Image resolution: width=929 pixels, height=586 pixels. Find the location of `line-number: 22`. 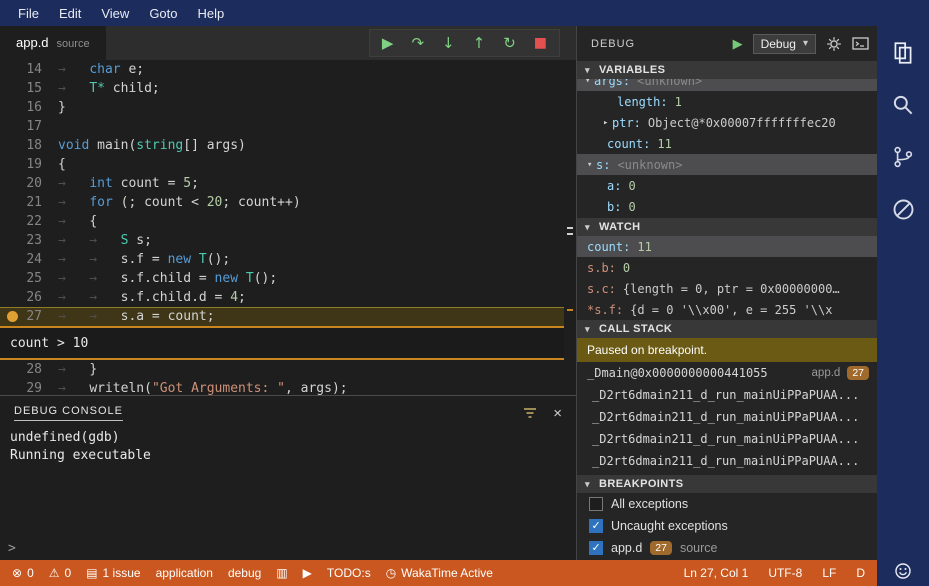

line-number: 22 is located at coordinates (21, 221).